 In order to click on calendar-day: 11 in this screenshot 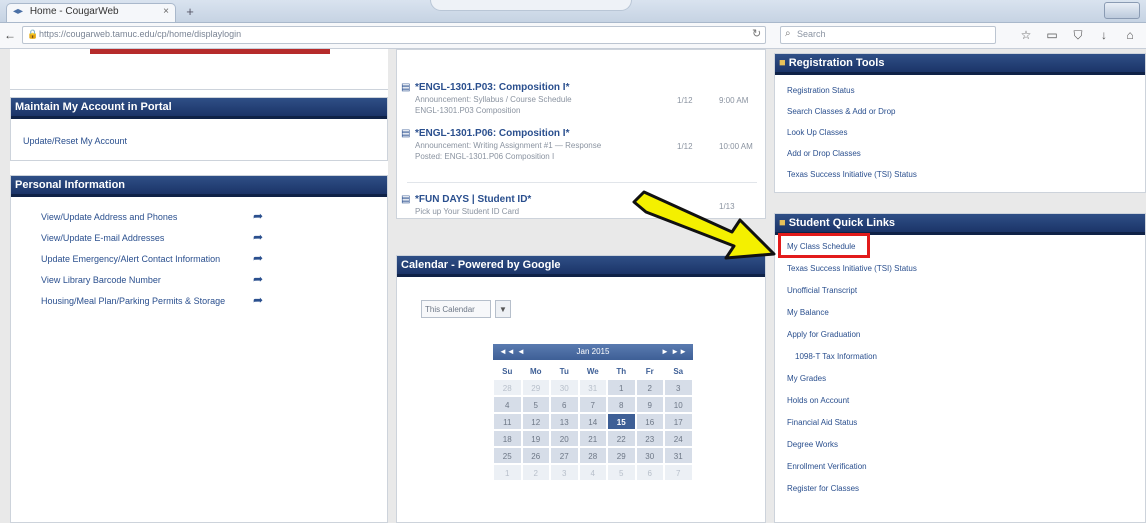, I will do `click(507, 421)`.